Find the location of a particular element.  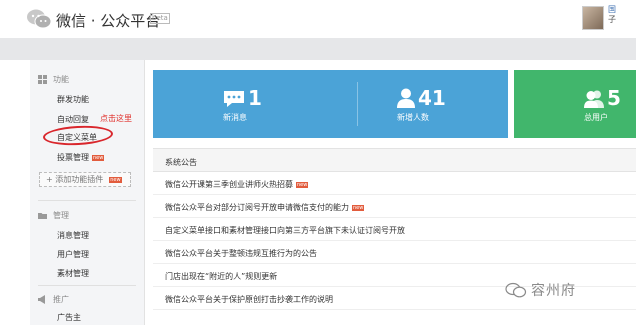

user-sub: 子 is located at coordinates (612, 19).